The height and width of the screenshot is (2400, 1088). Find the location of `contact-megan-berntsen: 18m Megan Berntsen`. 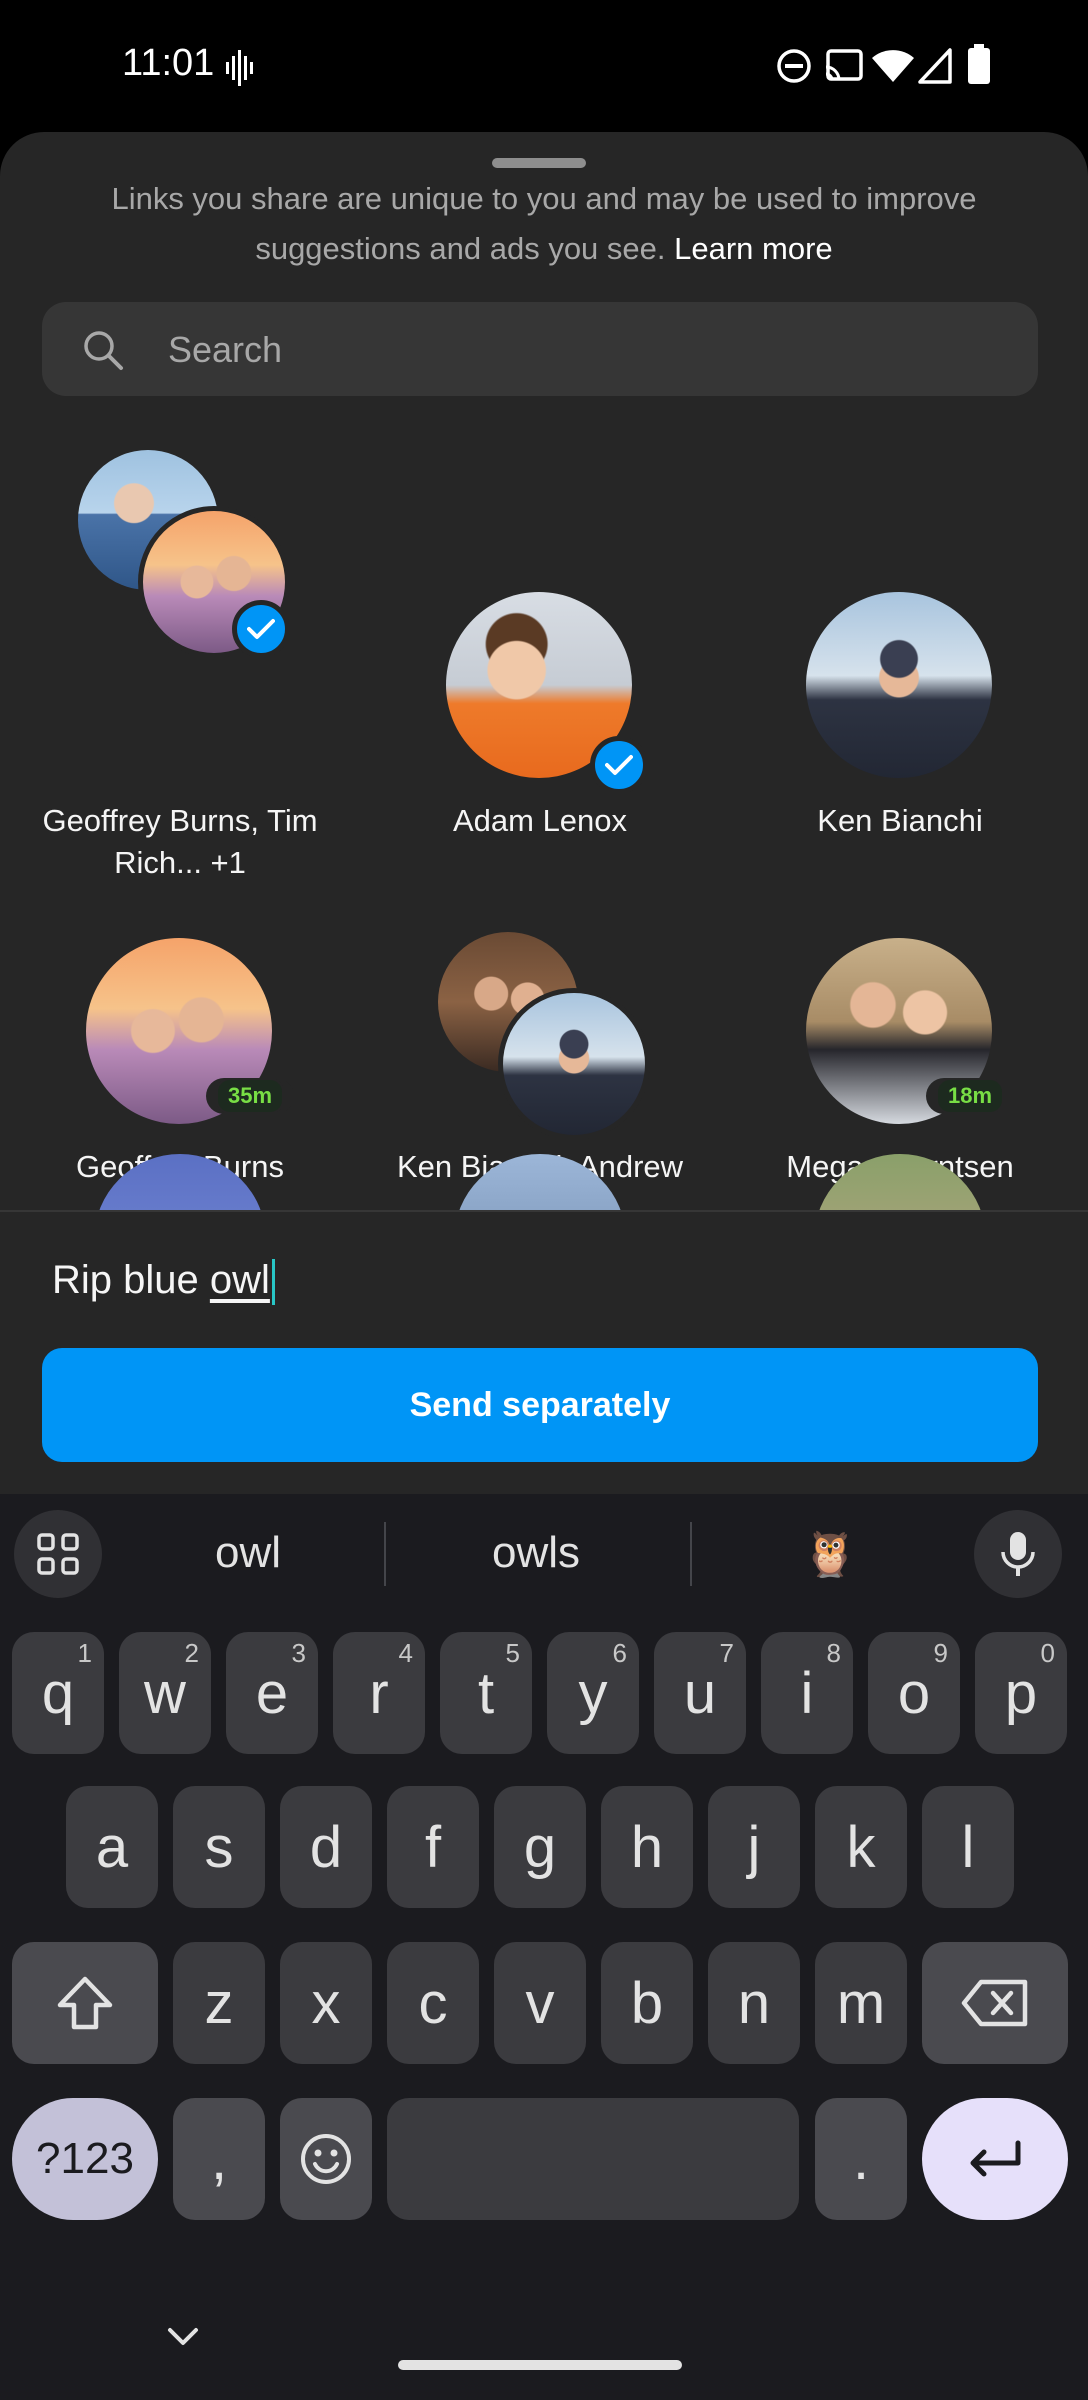

contact-megan-berntsen: 18m Megan Berntsen is located at coordinates (900, 990).